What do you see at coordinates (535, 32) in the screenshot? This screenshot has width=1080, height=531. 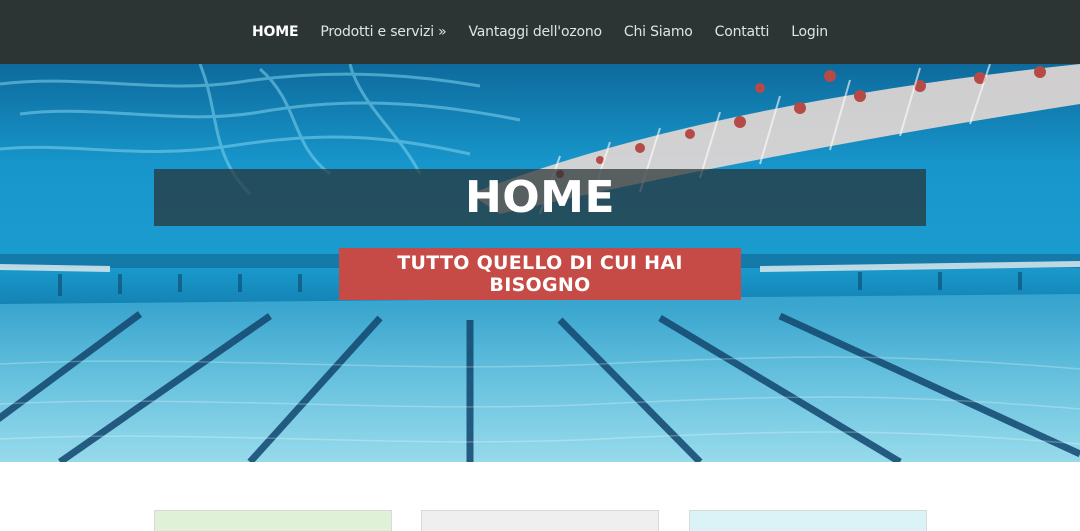 I see `nav-item-vantaggi-ozono: Vantaggi dell'ozono` at bounding box center [535, 32].